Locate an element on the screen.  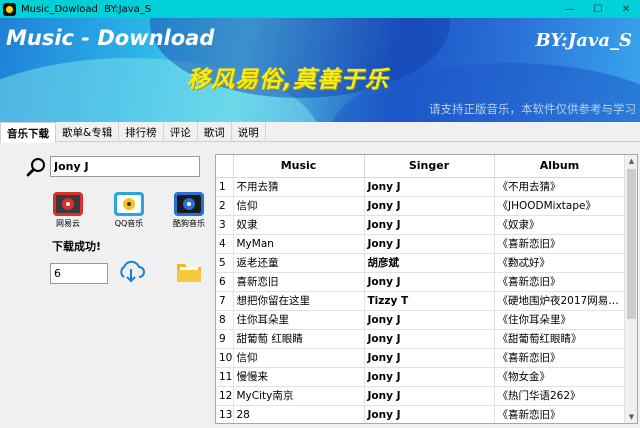
row-number: 1 is located at coordinates (225, 187).